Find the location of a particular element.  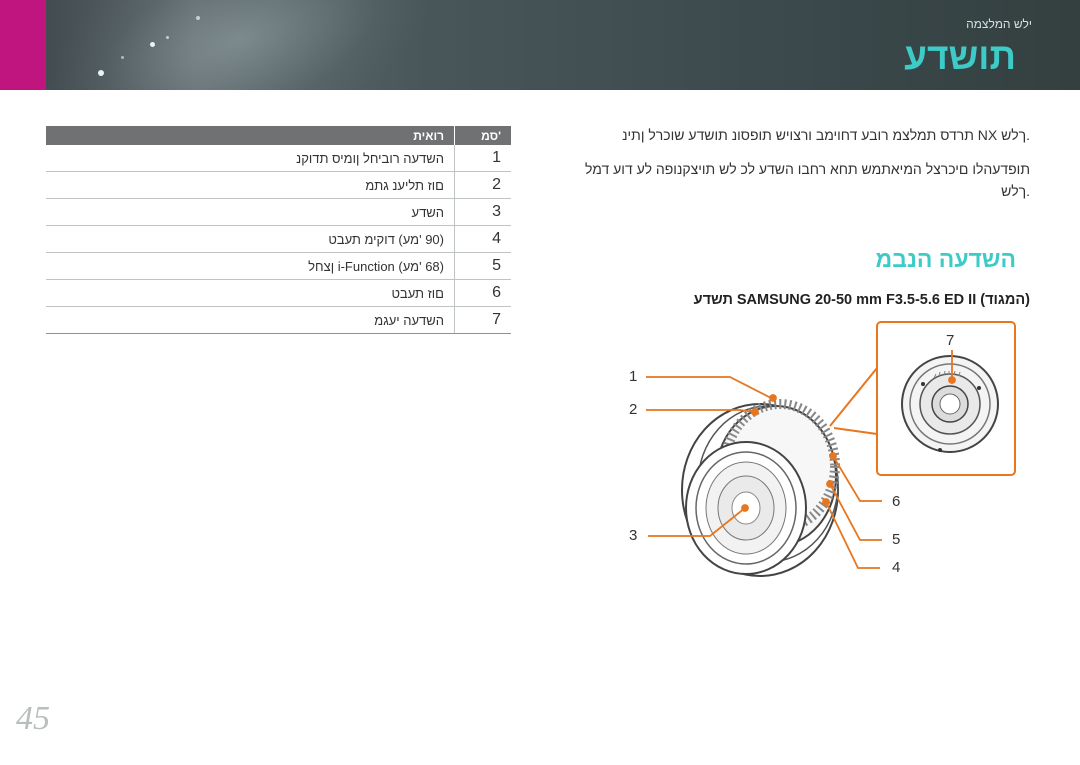

lens-diagram: 1 2 3 4 5 6 7 is located at coordinates (810, 451).